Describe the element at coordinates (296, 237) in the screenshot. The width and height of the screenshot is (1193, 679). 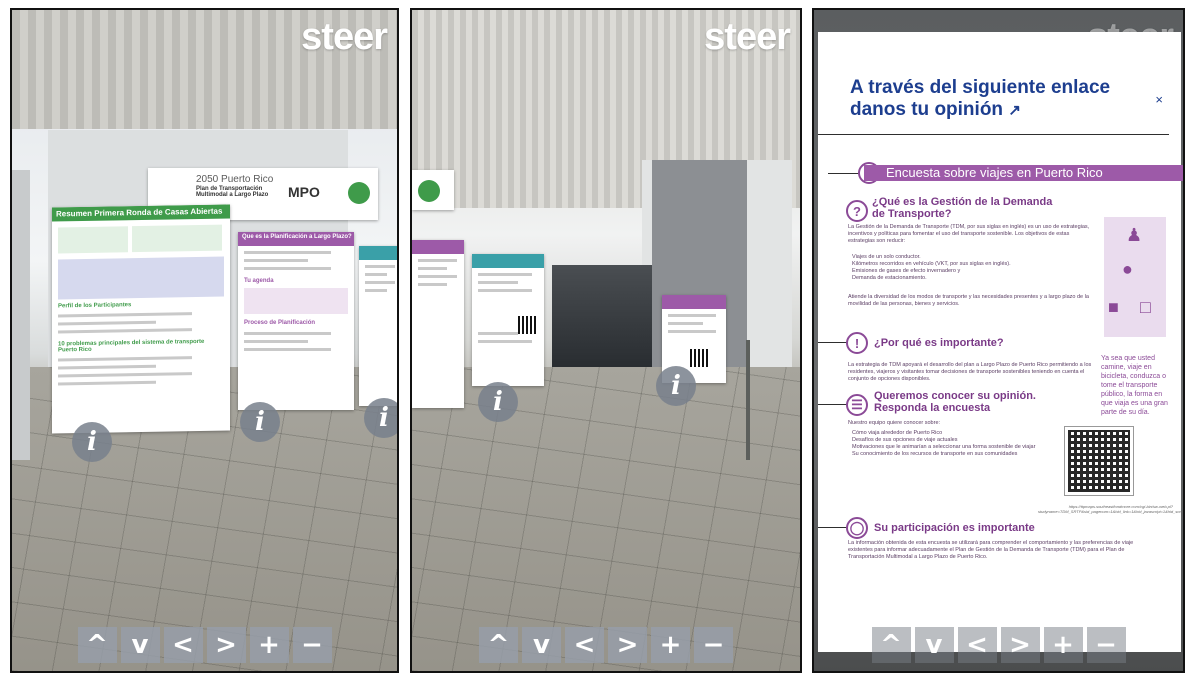
I see `poster-planning-title: Que es la Planificación a Largo Plazo?` at that location.